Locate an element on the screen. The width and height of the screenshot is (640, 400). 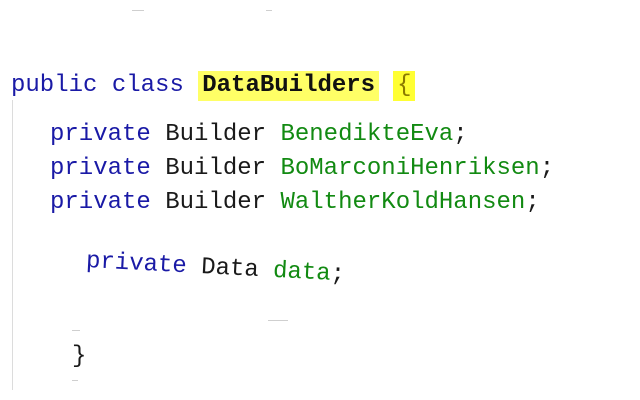
field-type: Data is located at coordinates (230, 269).